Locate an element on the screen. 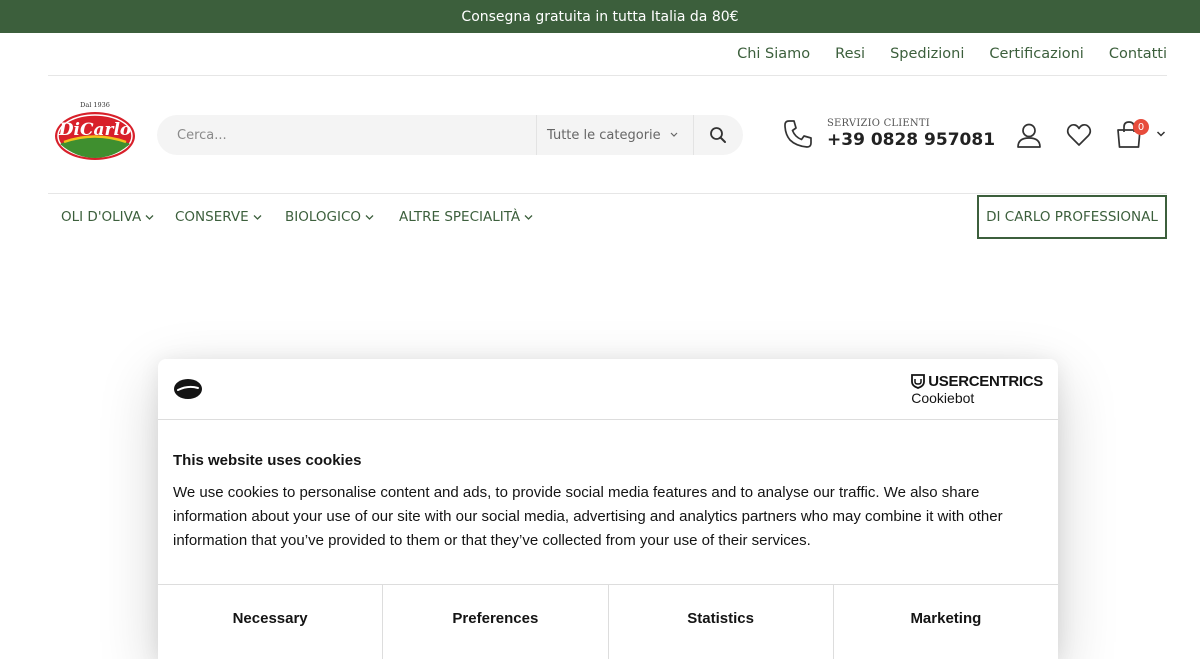  promo-text: Consegna gratuita in tutta Italia da 80€ is located at coordinates (600, 16).